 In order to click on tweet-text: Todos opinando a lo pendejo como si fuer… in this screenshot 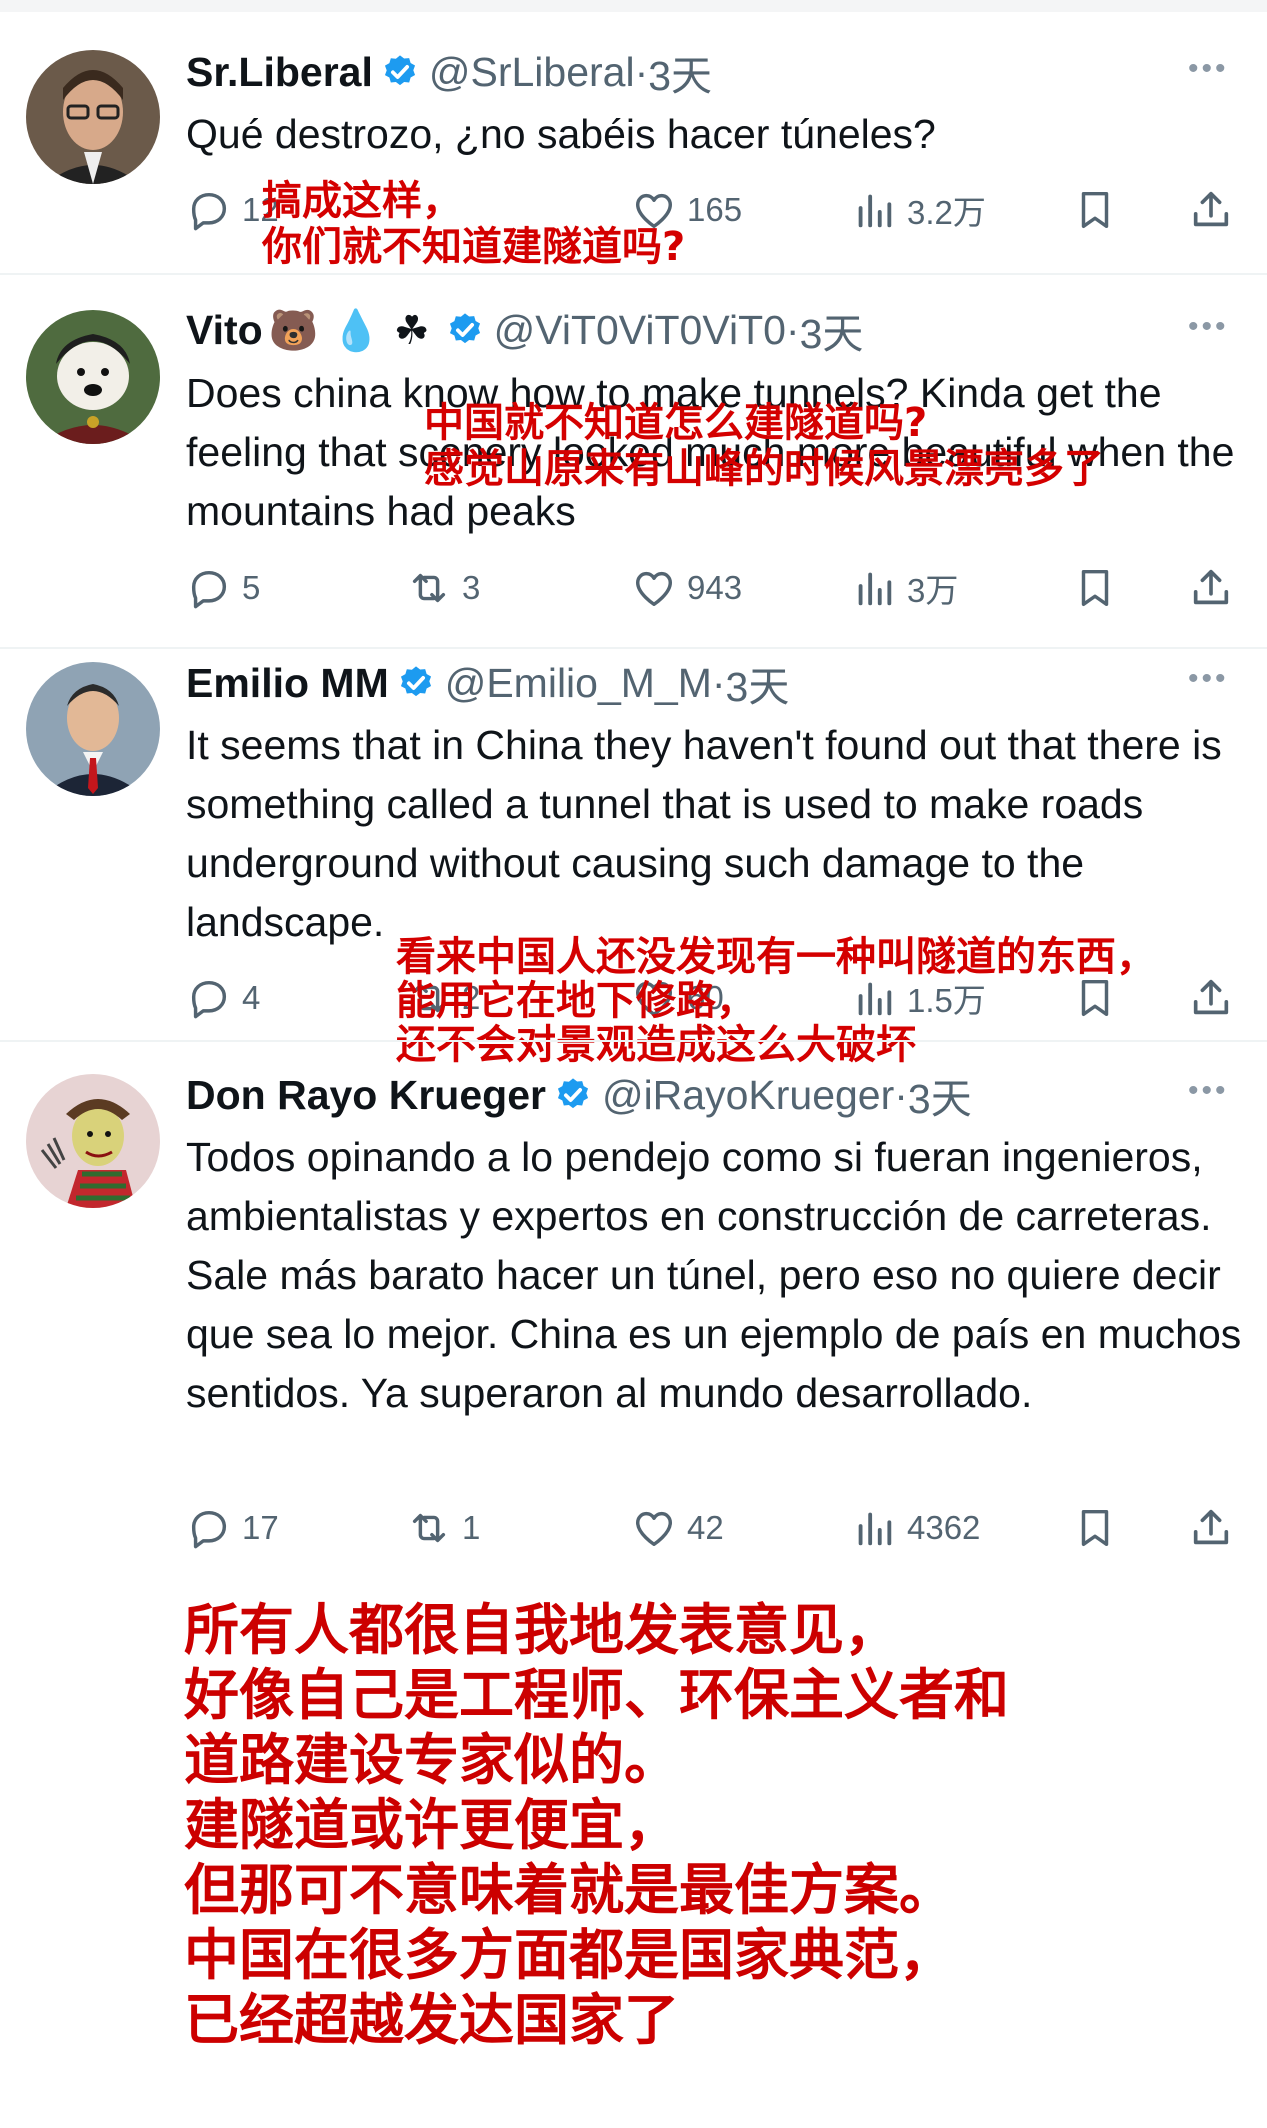, I will do `click(714, 1275)`.